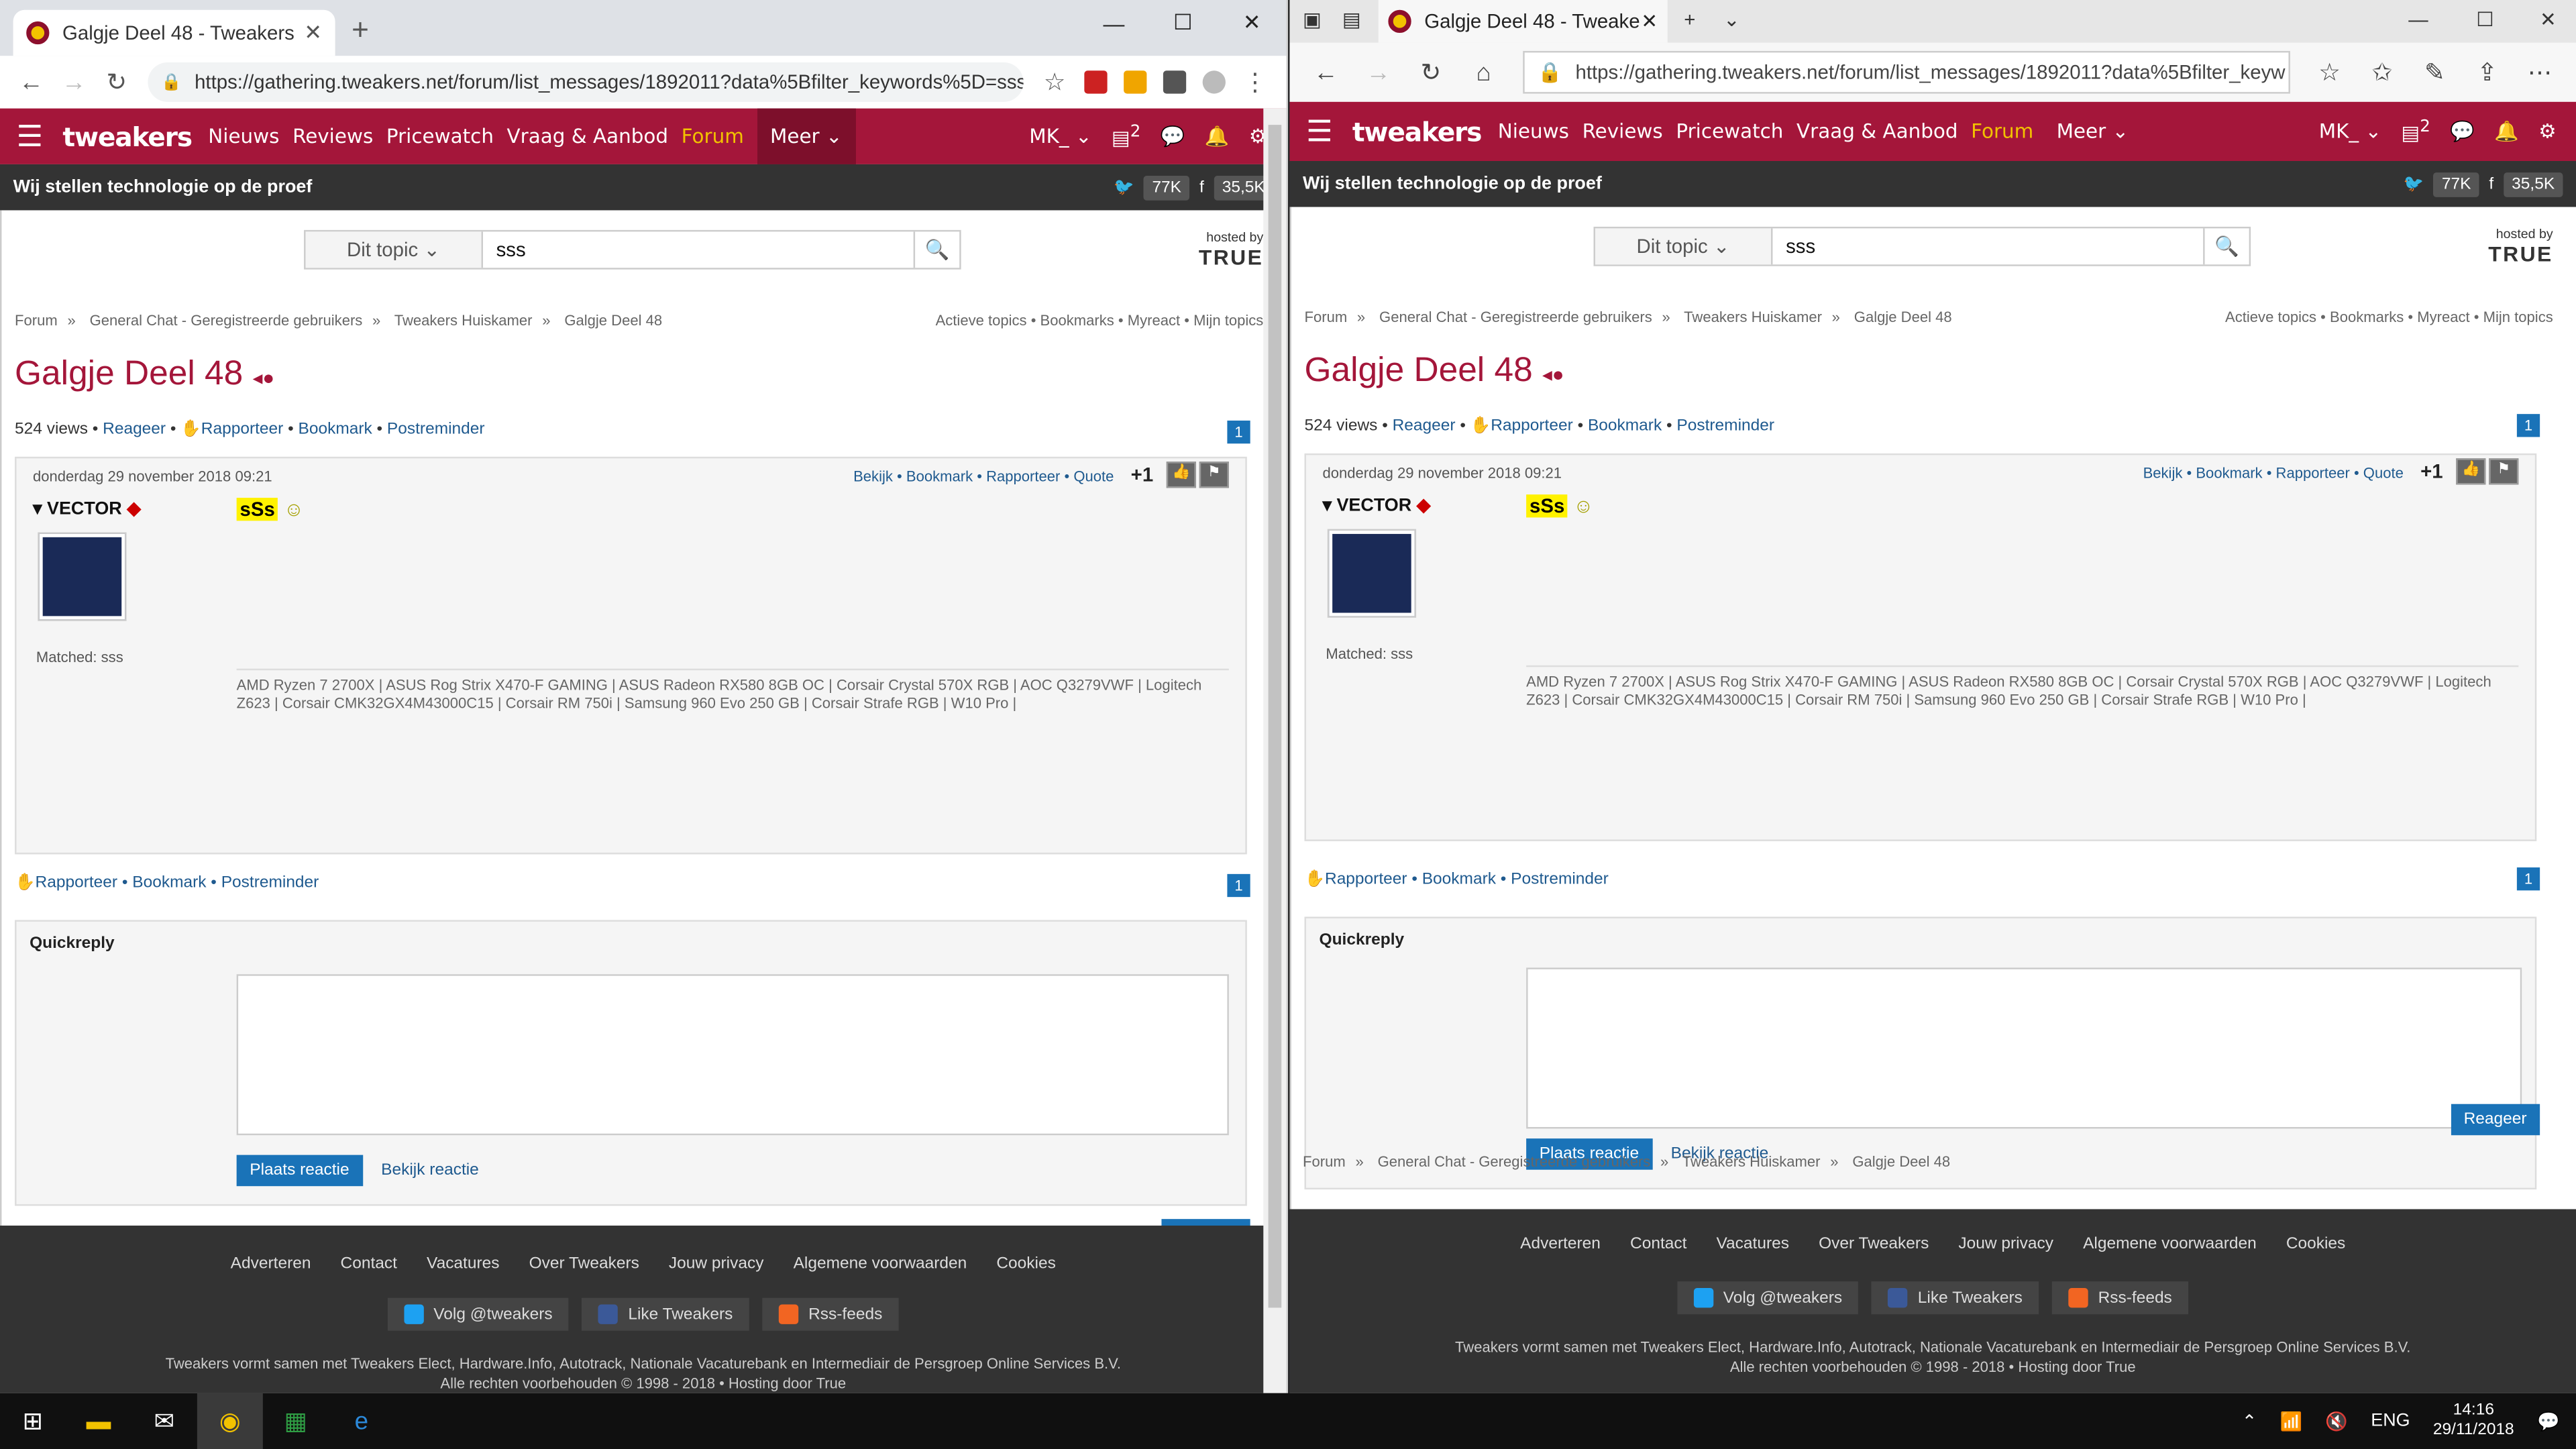 The height and width of the screenshot is (1449, 2576). Describe the element at coordinates (2506, 131) in the screenshot. I see `bell-icon: 🔔` at that location.